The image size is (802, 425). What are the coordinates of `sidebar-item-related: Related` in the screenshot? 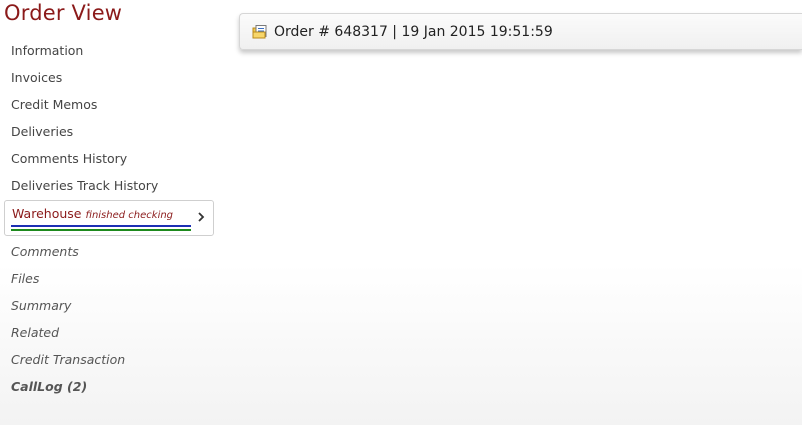 It's located at (109, 332).